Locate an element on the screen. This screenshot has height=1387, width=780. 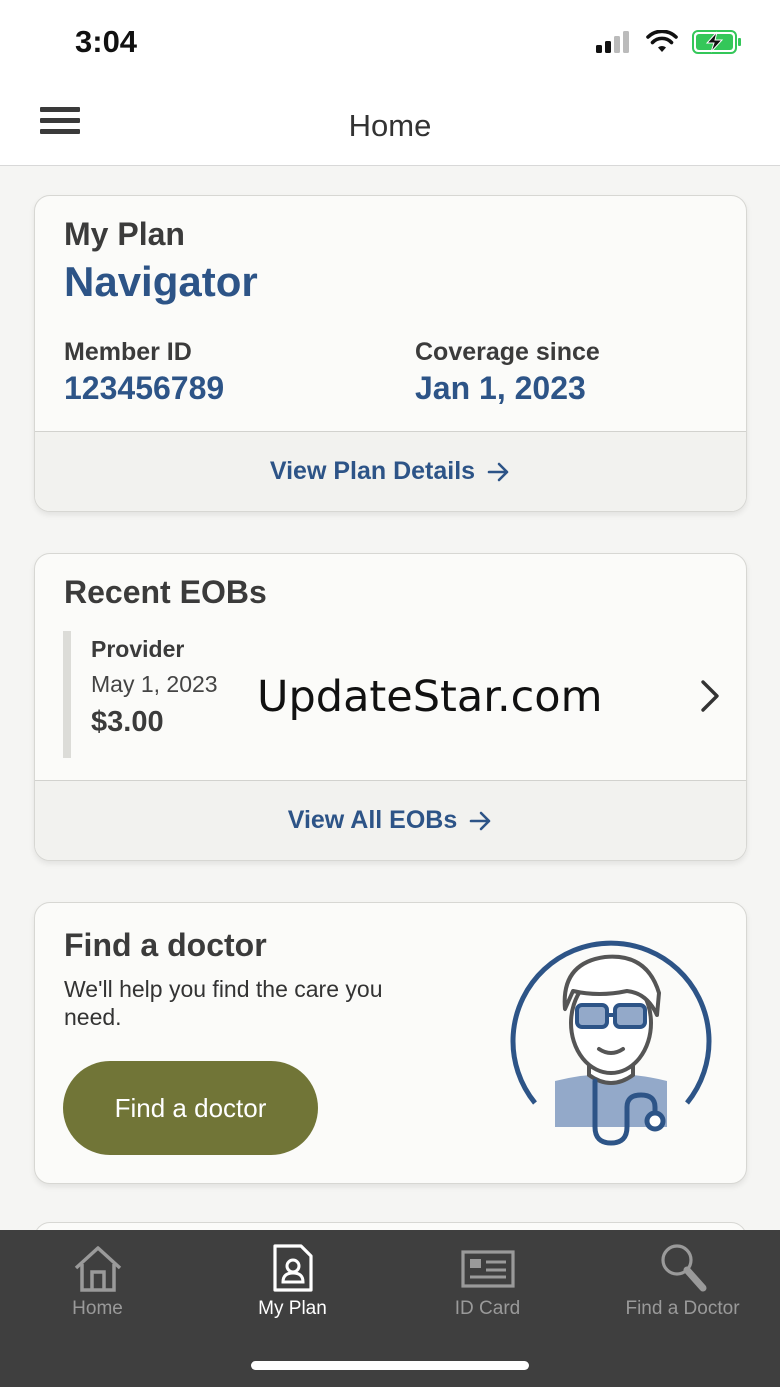
my-plan-icon is located at coordinates (292, 1268).